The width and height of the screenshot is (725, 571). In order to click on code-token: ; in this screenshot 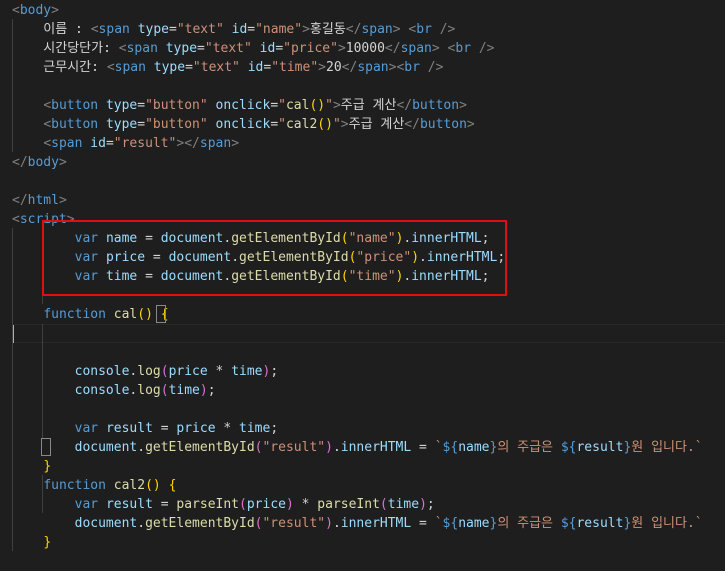, I will do `click(274, 428)`.